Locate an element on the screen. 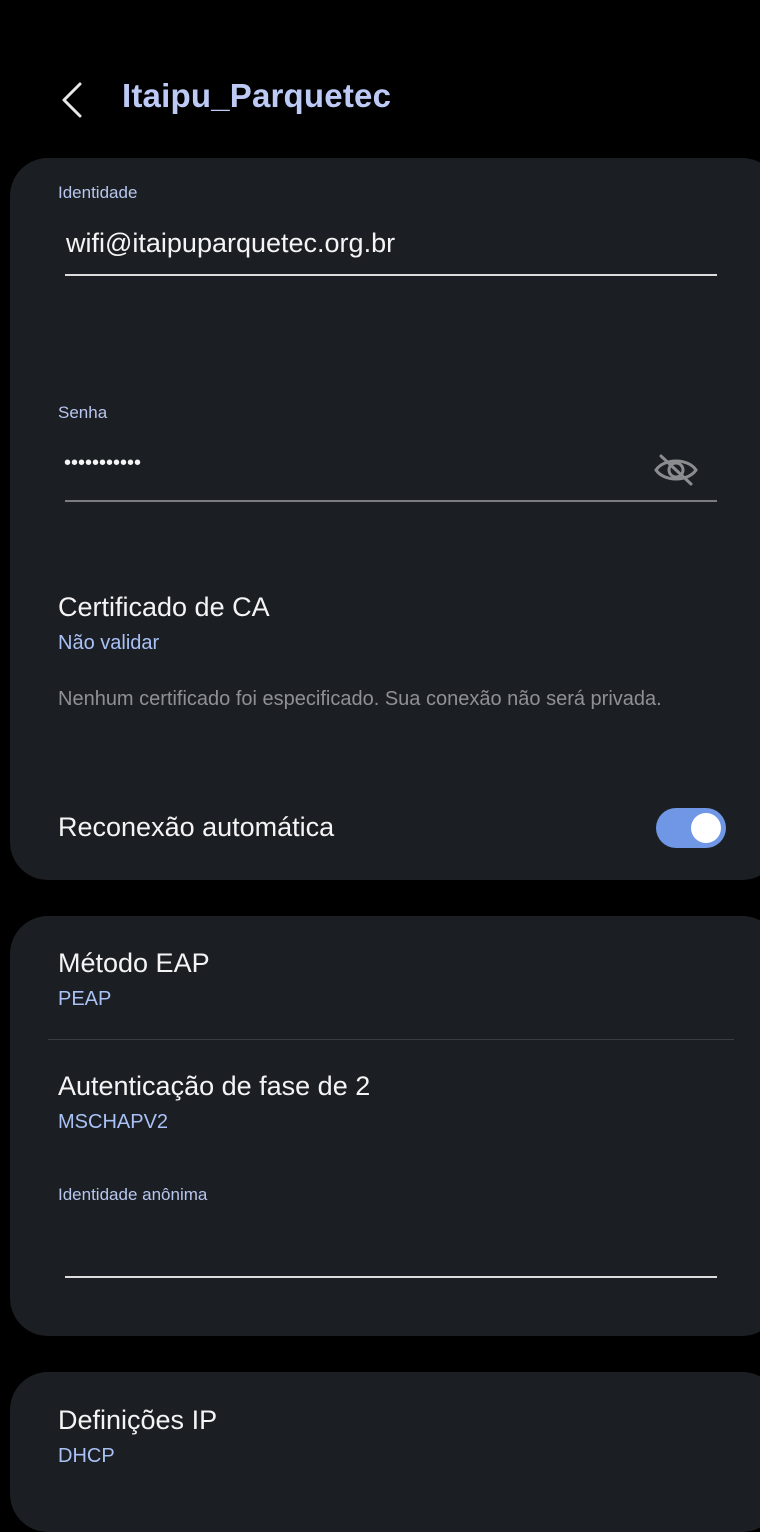 The width and height of the screenshot is (760, 1532). eap-method-title: Método EAP is located at coordinates (134, 963).